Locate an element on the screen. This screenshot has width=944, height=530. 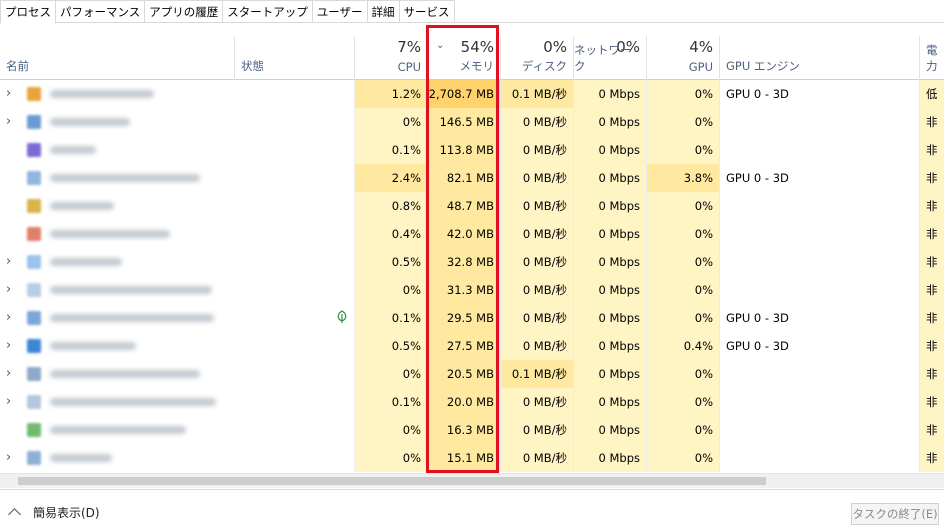
column-status: 状態 is located at coordinates (294, 58).